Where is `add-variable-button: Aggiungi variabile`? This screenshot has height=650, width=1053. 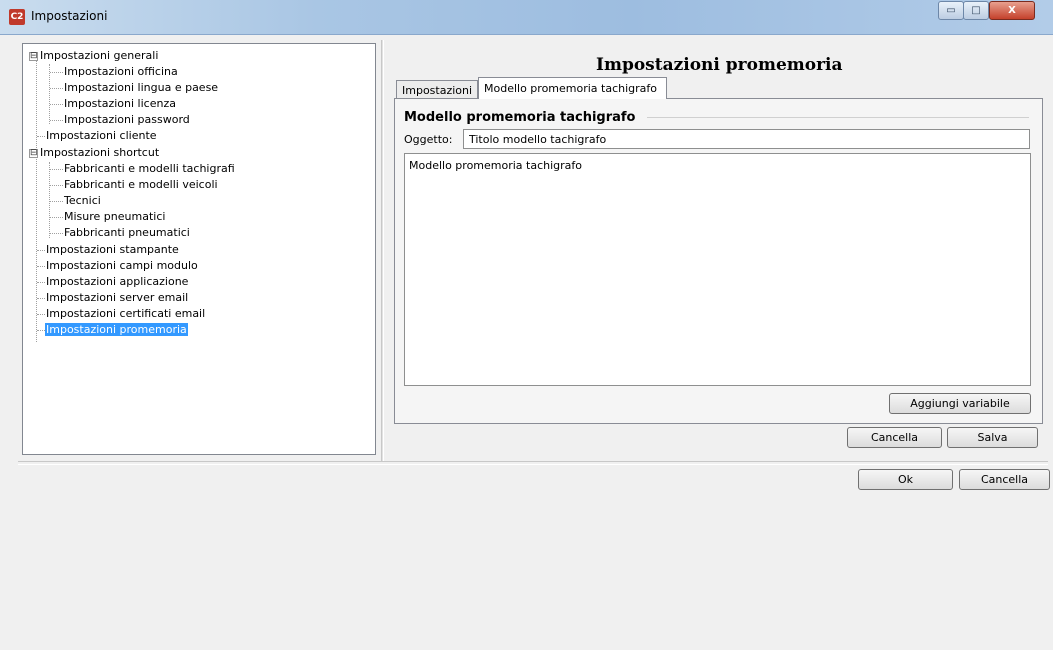
add-variable-button: Aggiungi variabile is located at coordinates (960, 403).